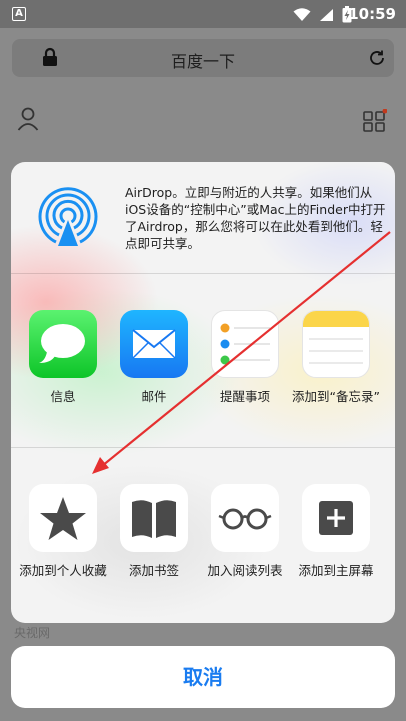  Describe the element at coordinates (377, 58) in the screenshot. I see `reload-icon` at that location.